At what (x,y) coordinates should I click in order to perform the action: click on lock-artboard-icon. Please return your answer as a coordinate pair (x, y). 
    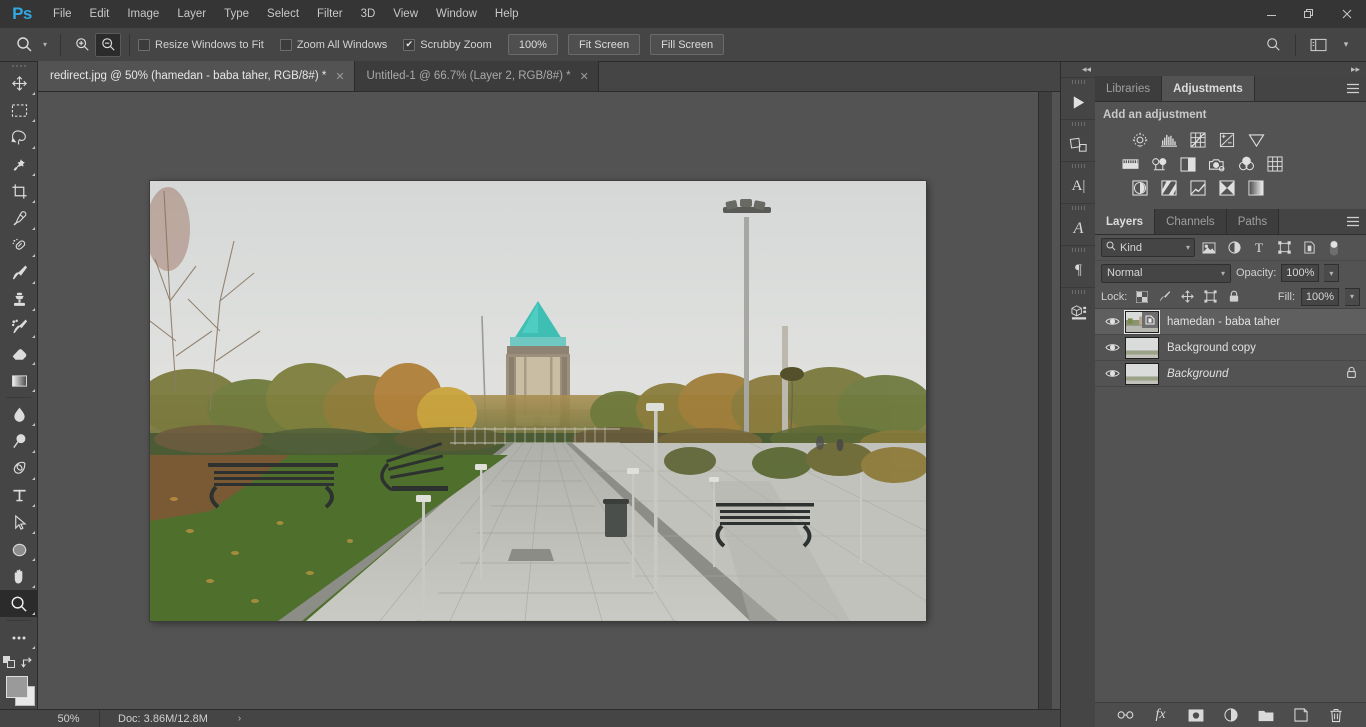
    Looking at the image, I should click on (1210, 297).